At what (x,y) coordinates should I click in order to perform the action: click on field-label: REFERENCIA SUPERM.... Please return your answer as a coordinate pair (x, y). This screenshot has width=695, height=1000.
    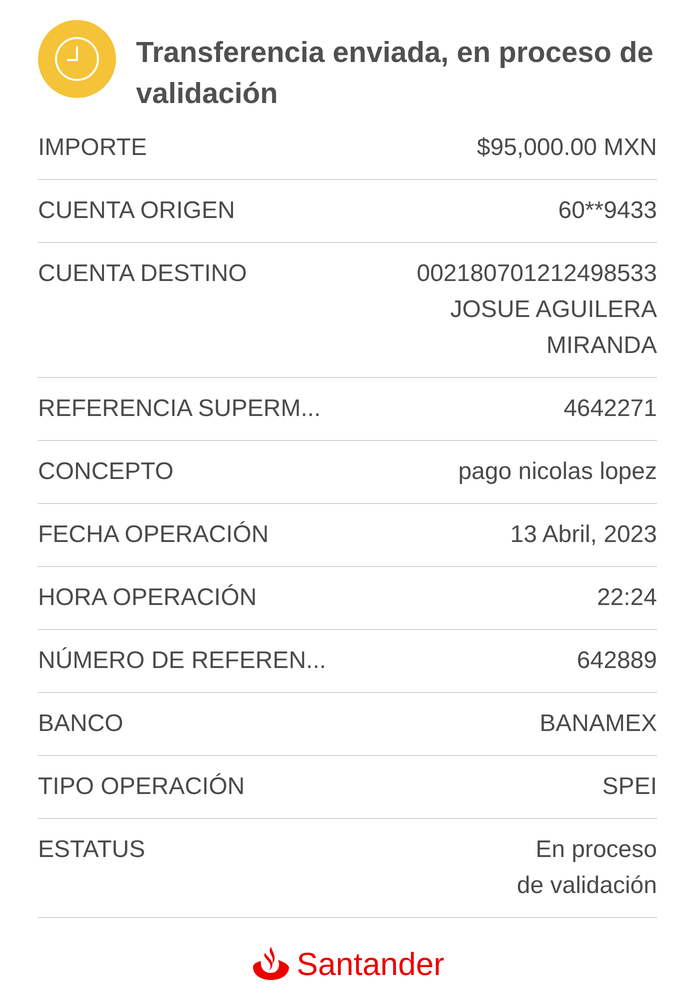
    Looking at the image, I should click on (179, 409).